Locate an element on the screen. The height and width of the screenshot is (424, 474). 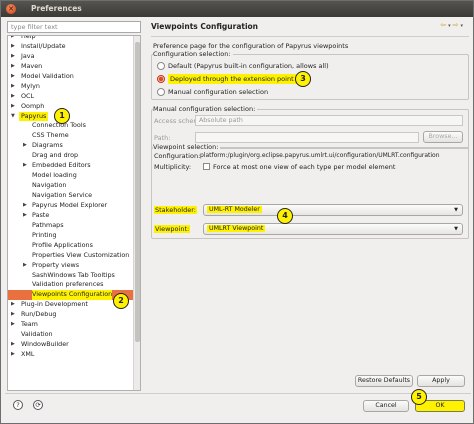
restore-defaults-button: Restore Defaults is located at coordinates (384, 381).